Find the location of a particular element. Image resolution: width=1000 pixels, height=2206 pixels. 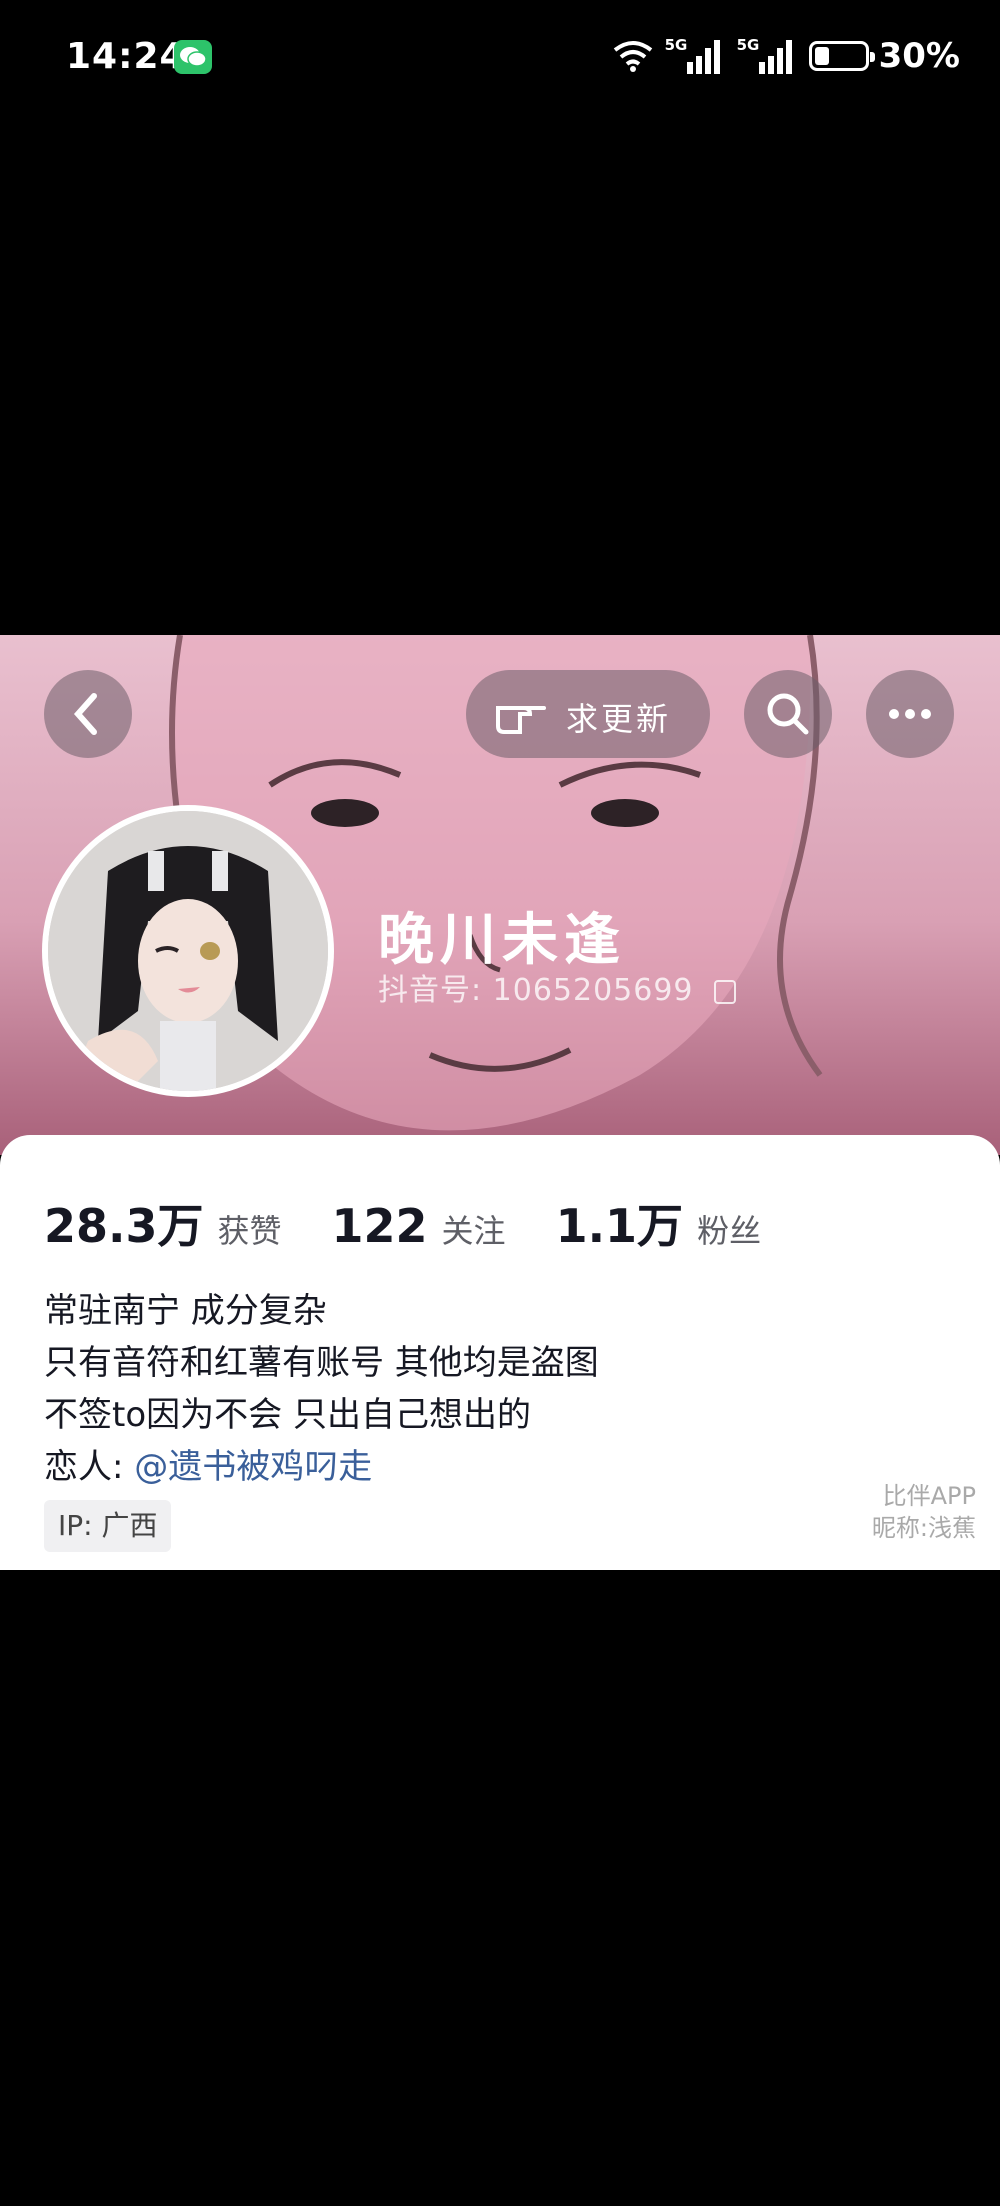

douyin-id-text: 抖音号: 1065205699 is located at coordinates (536, 990).